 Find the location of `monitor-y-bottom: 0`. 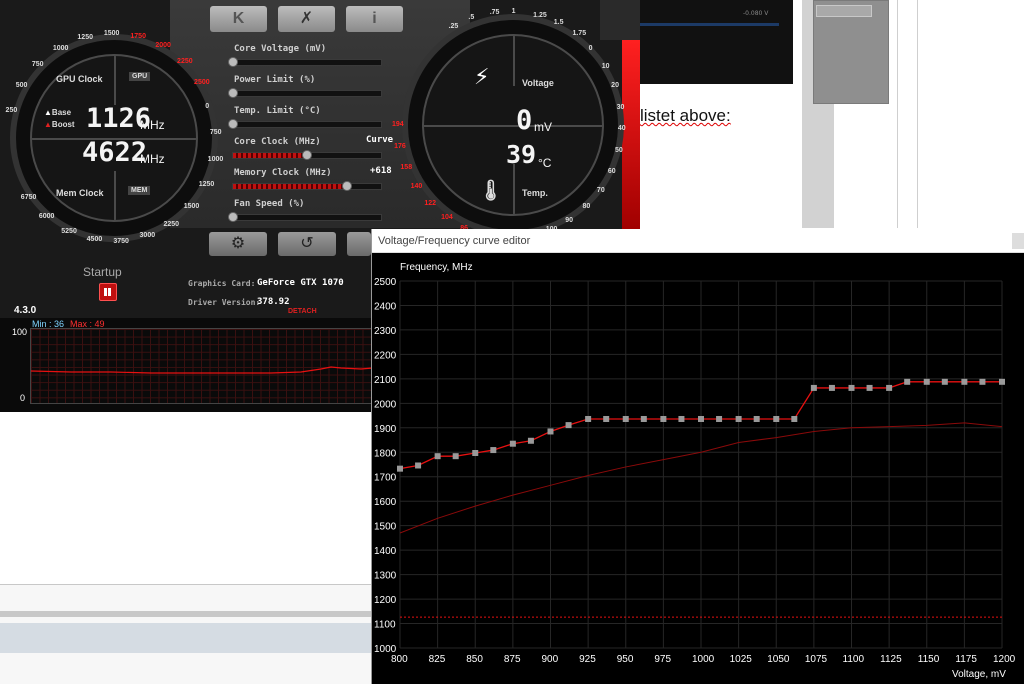

monitor-y-bottom: 0 is located at coordinates (23, 398).